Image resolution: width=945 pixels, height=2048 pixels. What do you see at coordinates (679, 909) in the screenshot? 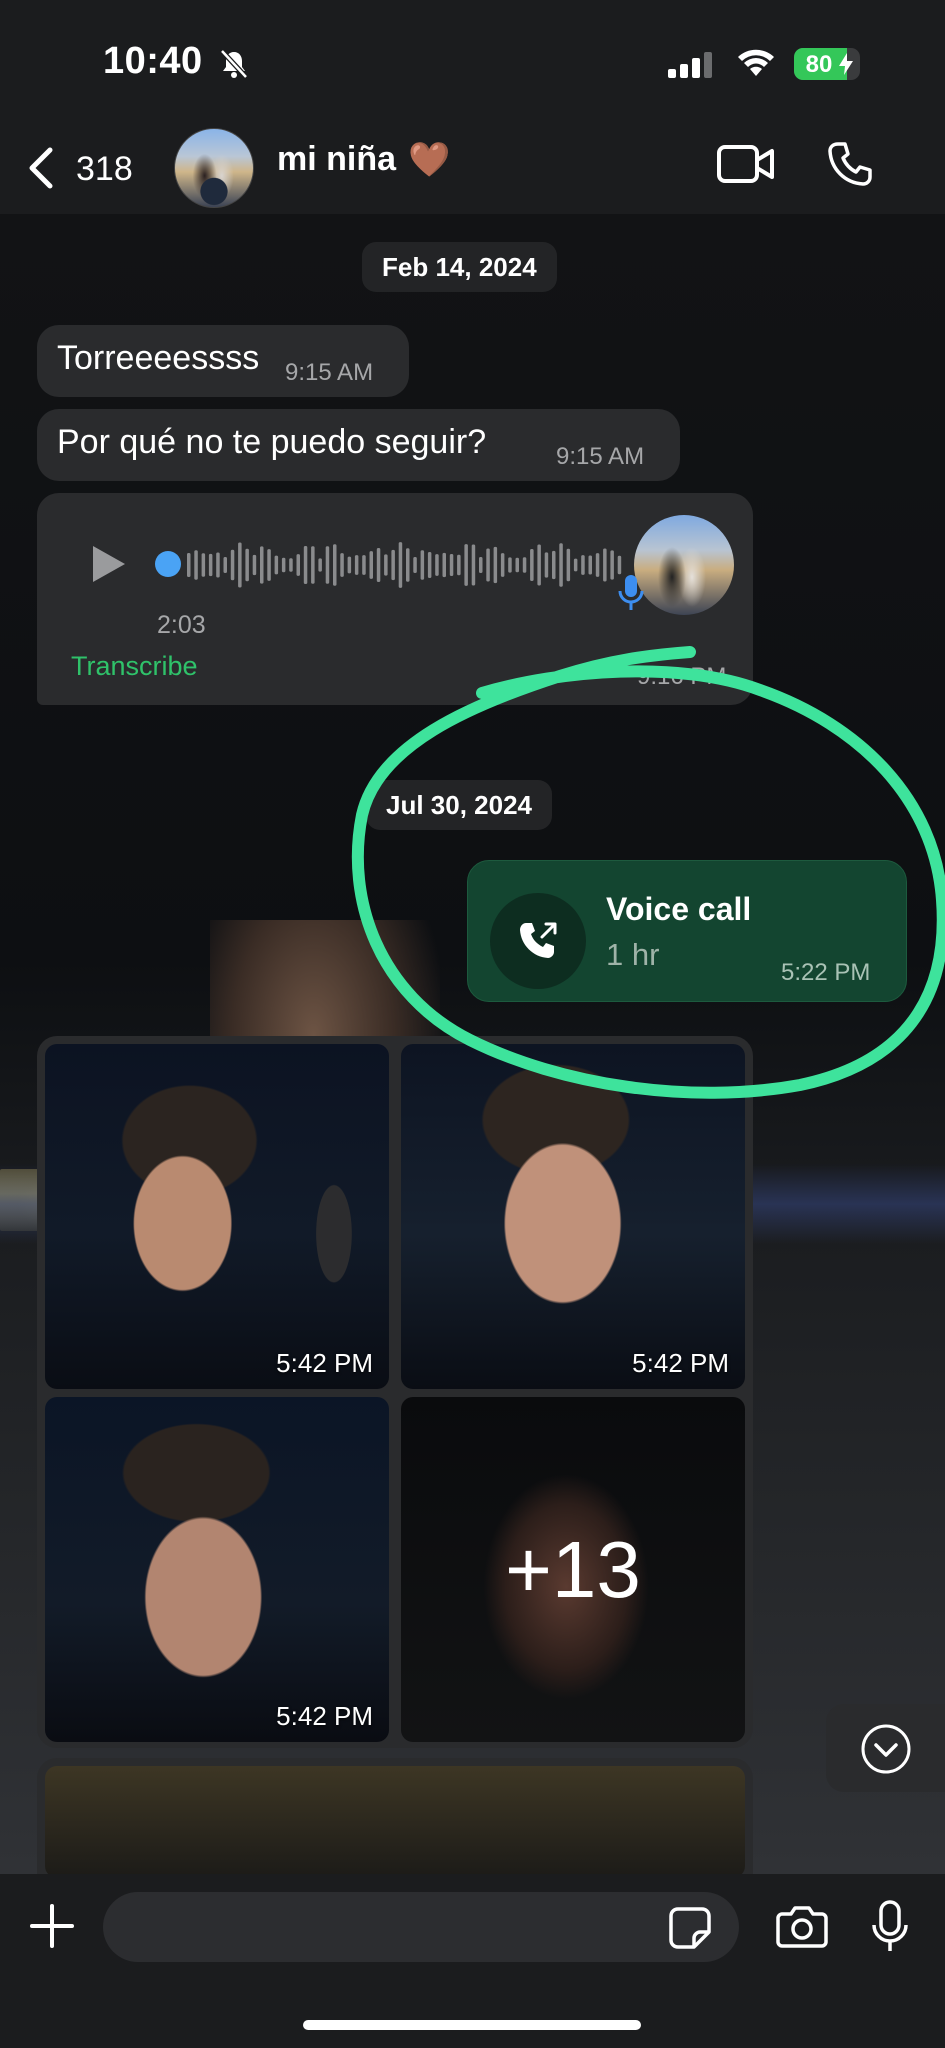
I see `call-title: Voice call` at bounding box center [679, 909].